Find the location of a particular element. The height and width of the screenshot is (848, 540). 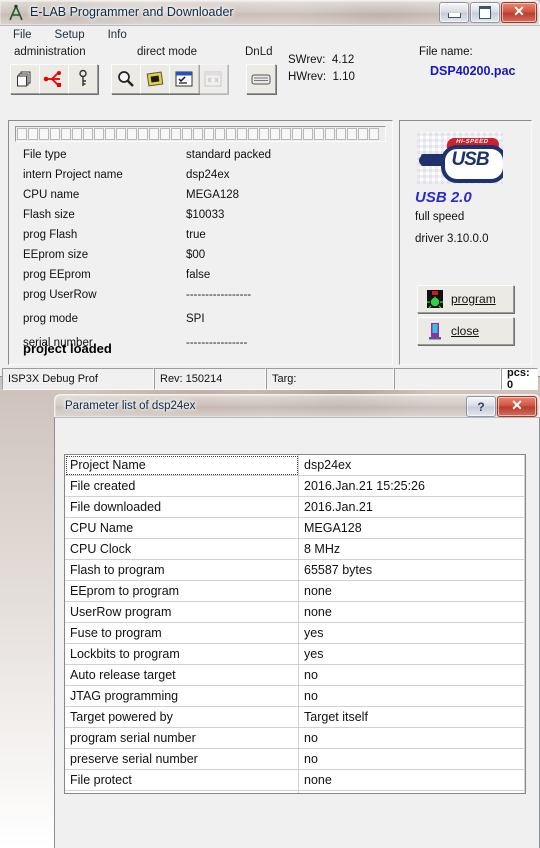

param-key: JTAG programming is located at coordinates (182, 696).